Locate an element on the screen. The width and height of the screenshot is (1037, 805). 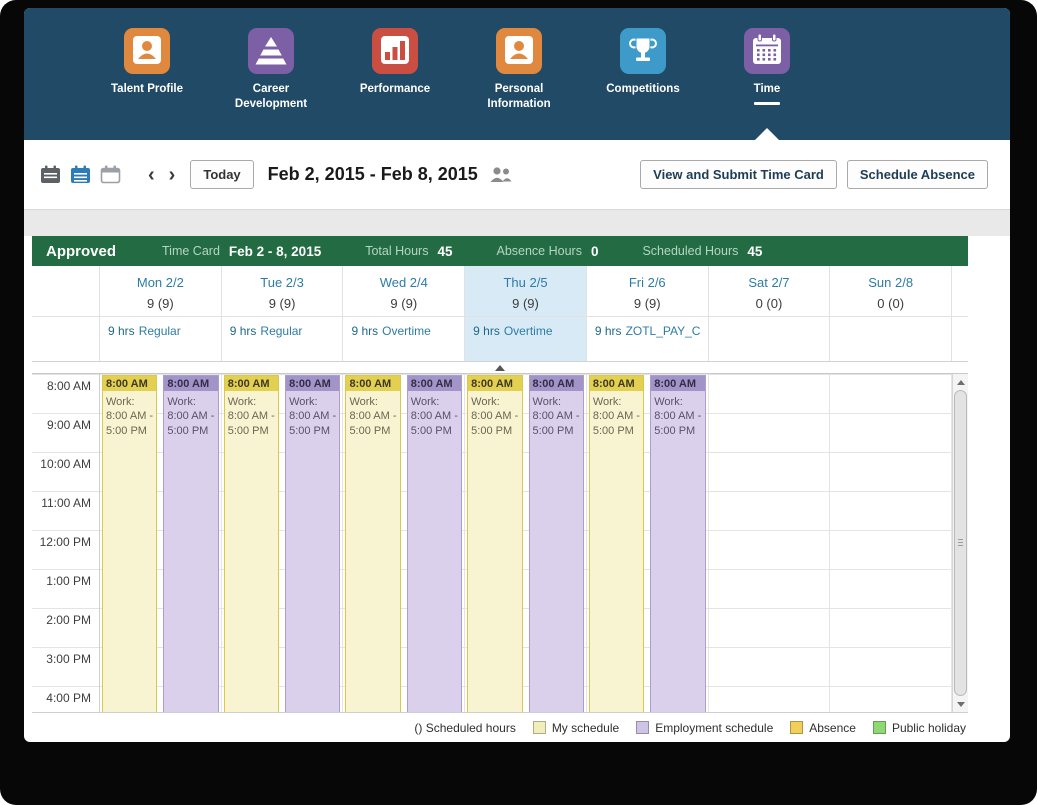
legend-item-absence: Absence is located at coordinates (823, 728).